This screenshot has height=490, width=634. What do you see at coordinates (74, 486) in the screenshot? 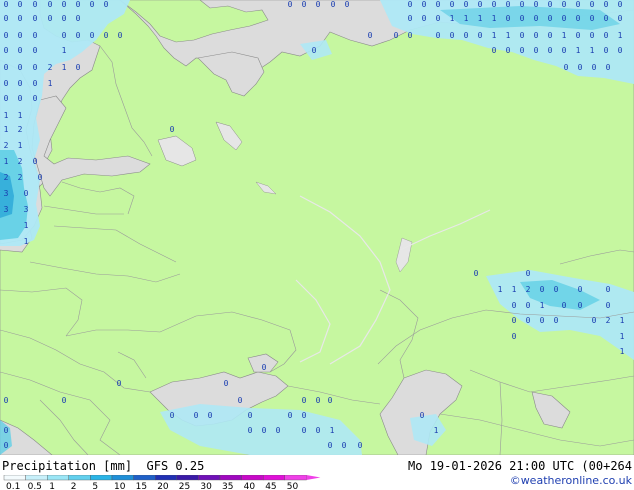
I see `scale-tick-label: 2` at bounding box center [74, 486].